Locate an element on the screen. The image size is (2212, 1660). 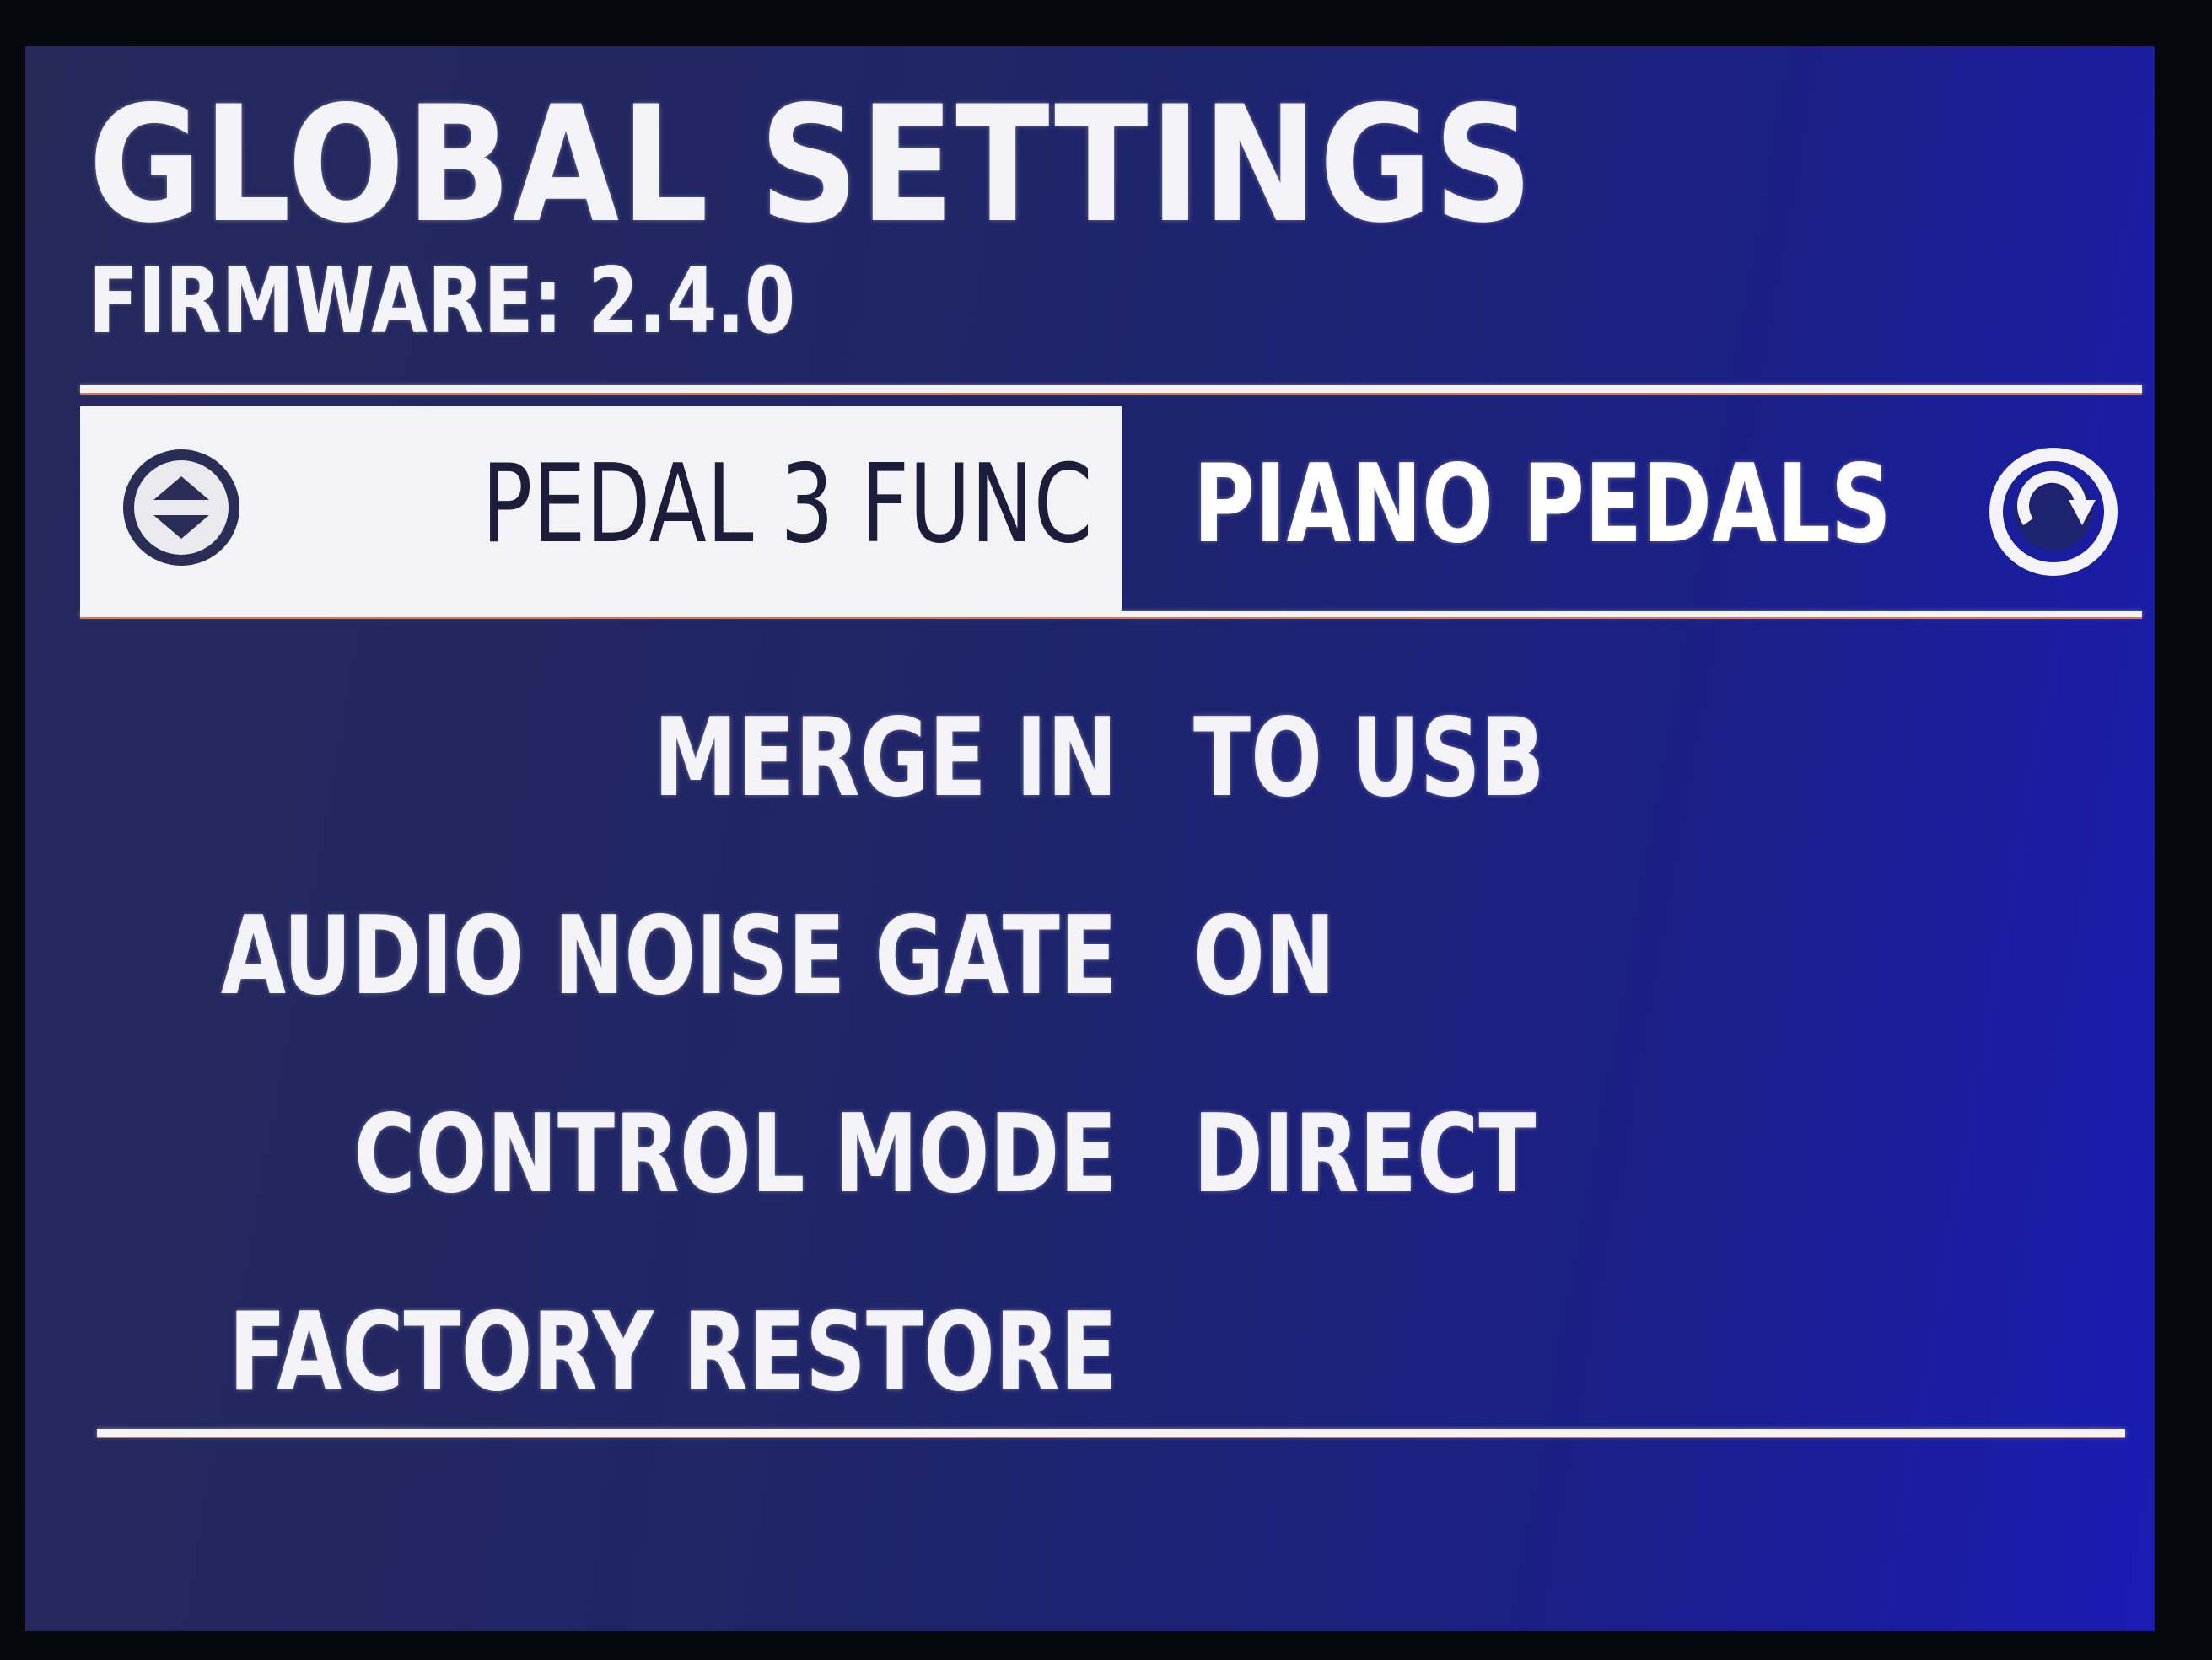
setting-row-audio-noise-gate: AUDIO NOISE GATE ON is located at coordinates (1111, 969).